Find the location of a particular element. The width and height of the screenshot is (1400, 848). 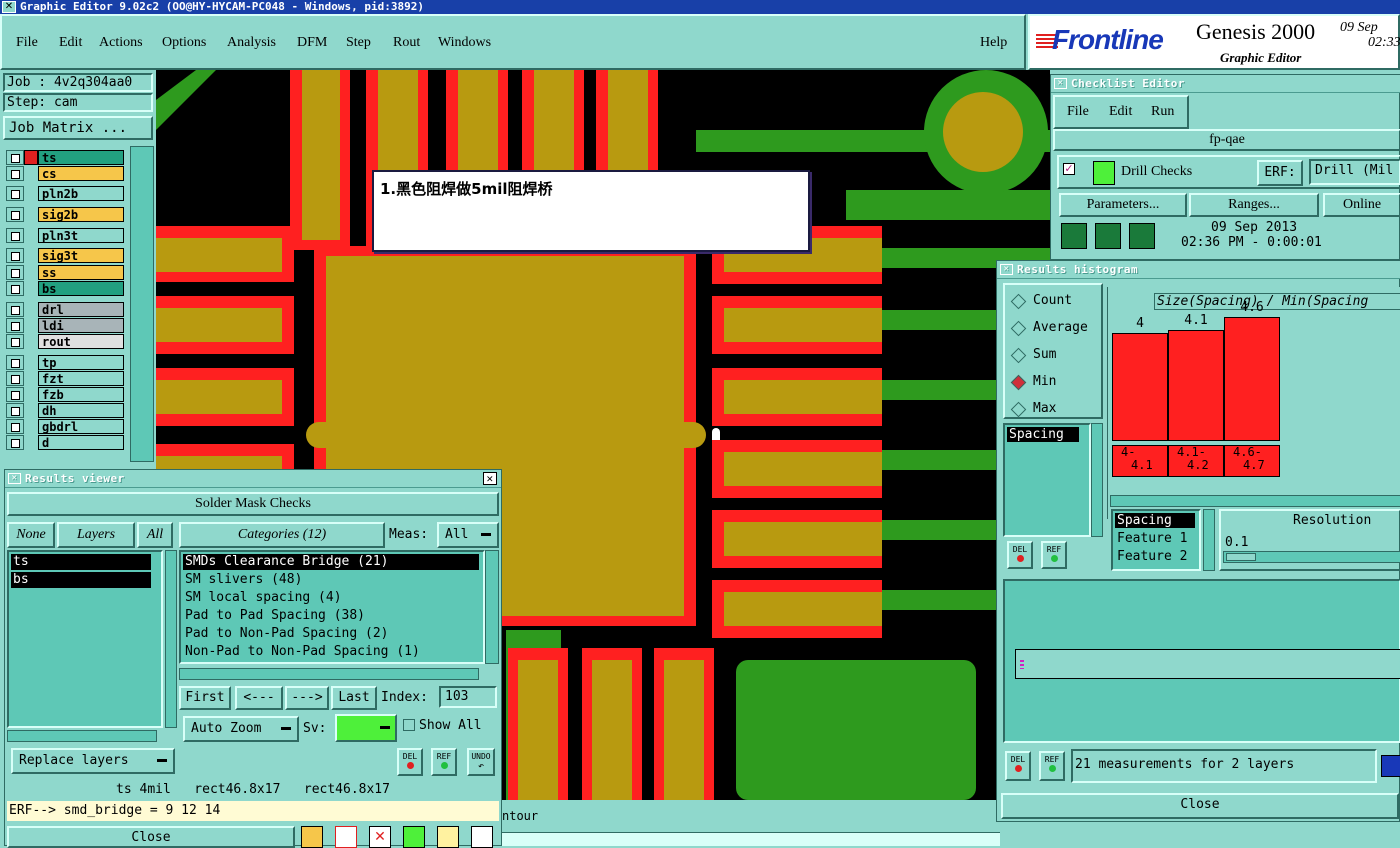

measure-field-item: Feature 2 is located at coordinates (1155, 556).